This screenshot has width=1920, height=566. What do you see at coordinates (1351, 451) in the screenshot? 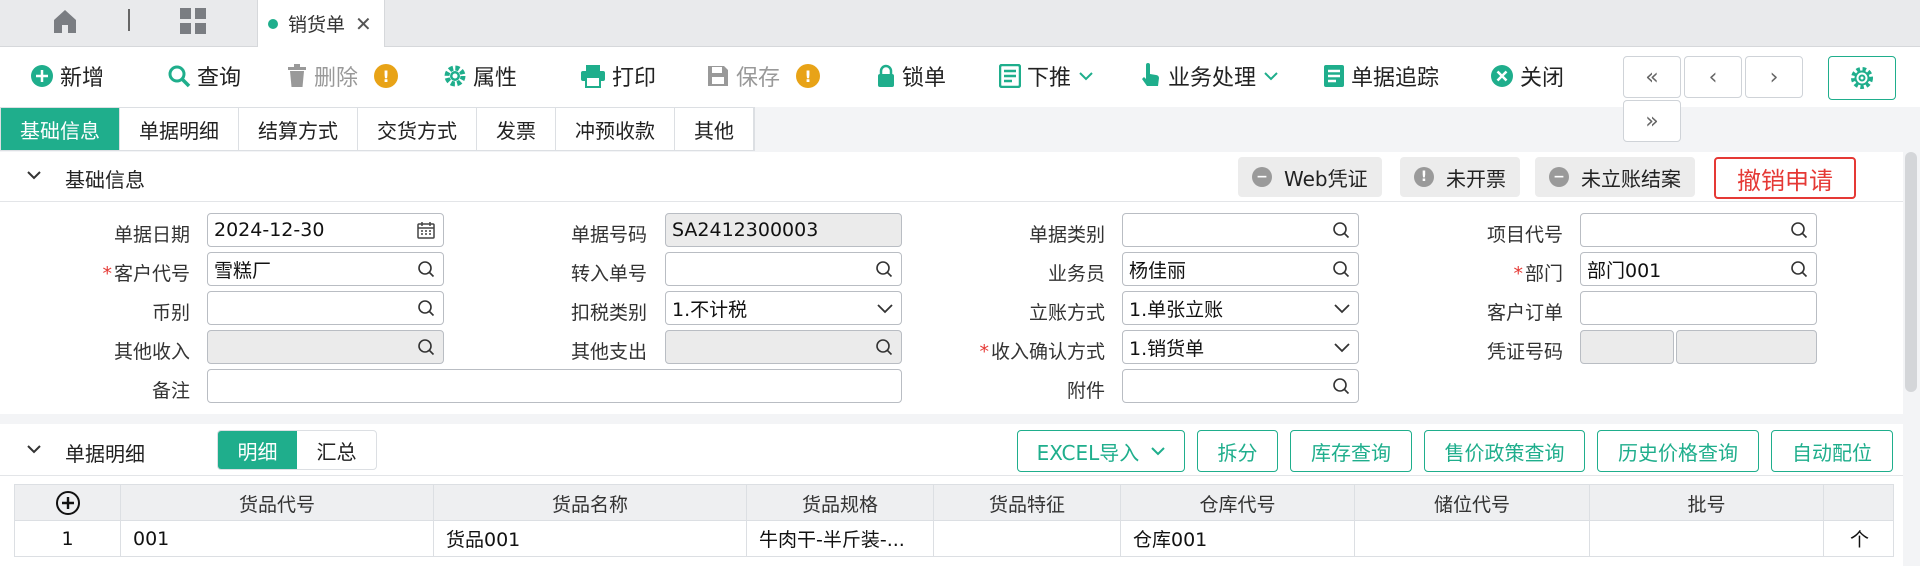
I see `stock-query-button: 库存查询` at bounding box center [1351, 451].